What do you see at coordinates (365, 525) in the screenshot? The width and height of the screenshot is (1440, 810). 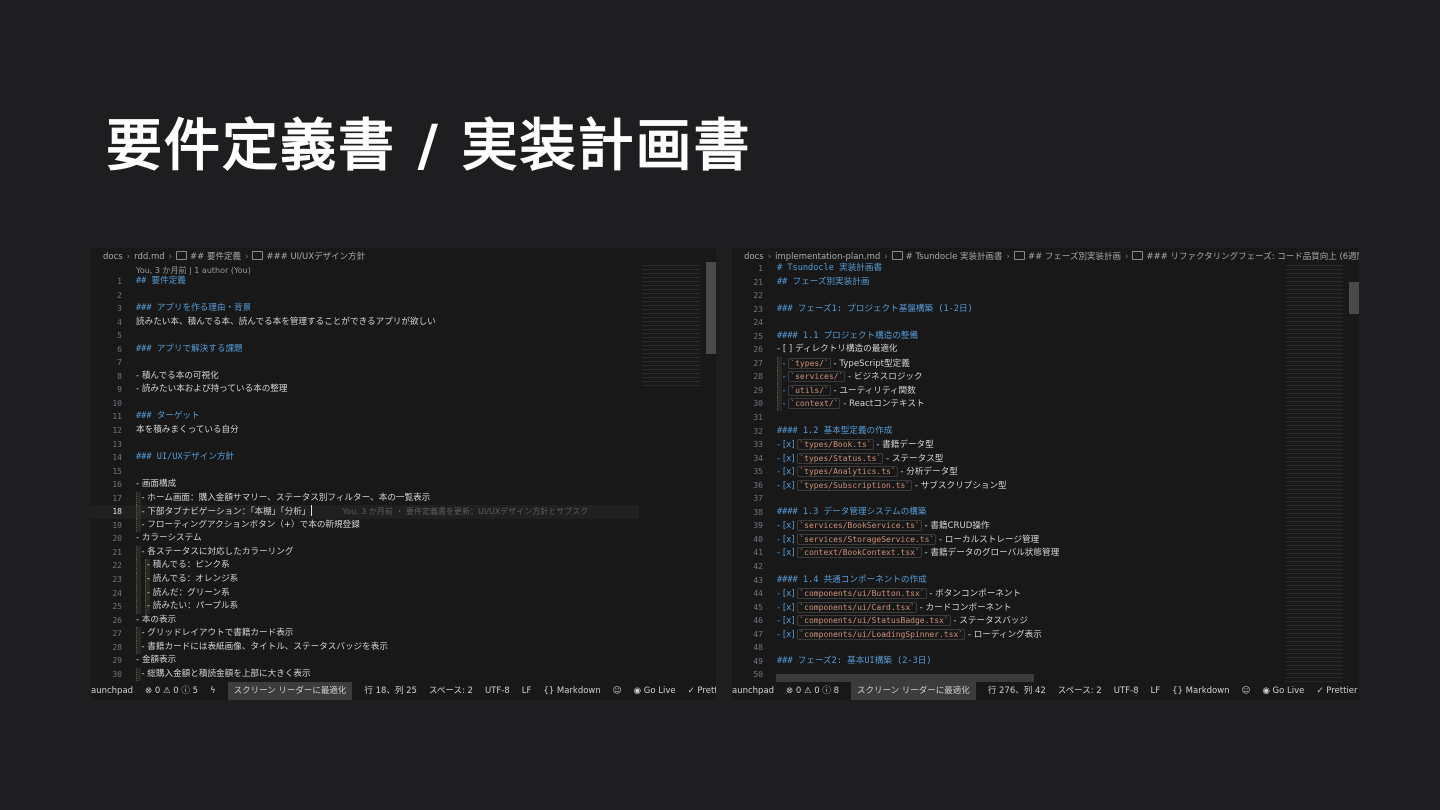 I see `code-line: 19 - フローティングアクションボタン（+）で本の新規登録` at bounding box center [365, 525].